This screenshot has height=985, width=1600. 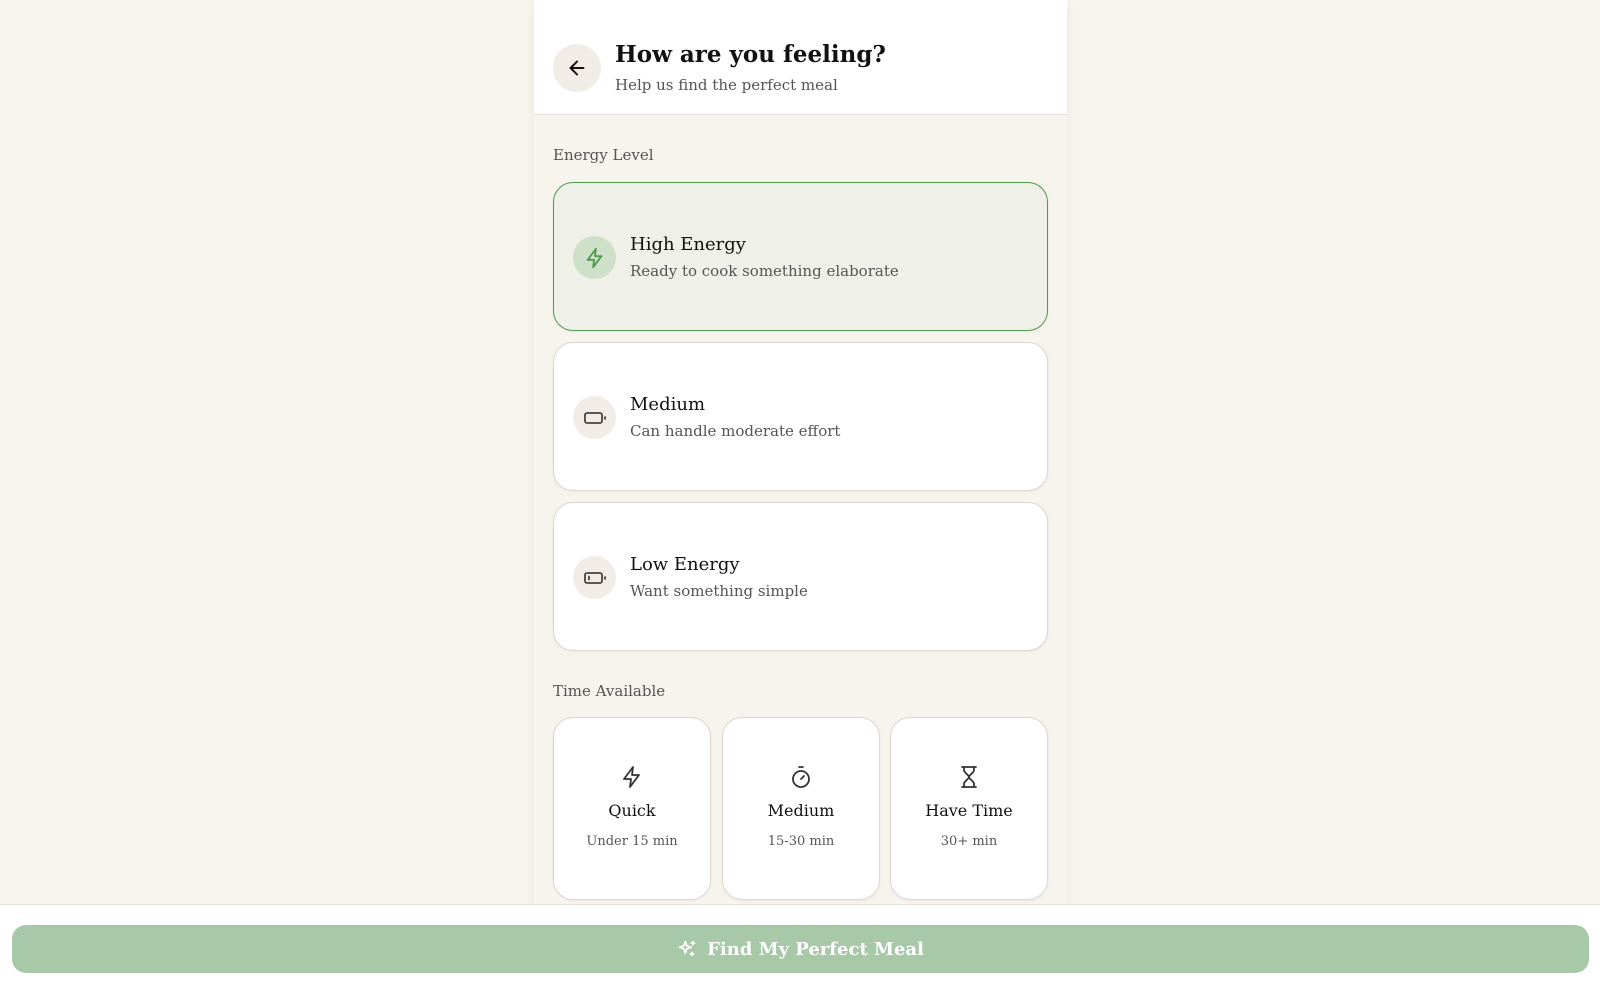 What do you see at coordinates (719, 591) in the screenshot?
I see `energy-option-desc: Want something simple` at bounding box center [719, 591].